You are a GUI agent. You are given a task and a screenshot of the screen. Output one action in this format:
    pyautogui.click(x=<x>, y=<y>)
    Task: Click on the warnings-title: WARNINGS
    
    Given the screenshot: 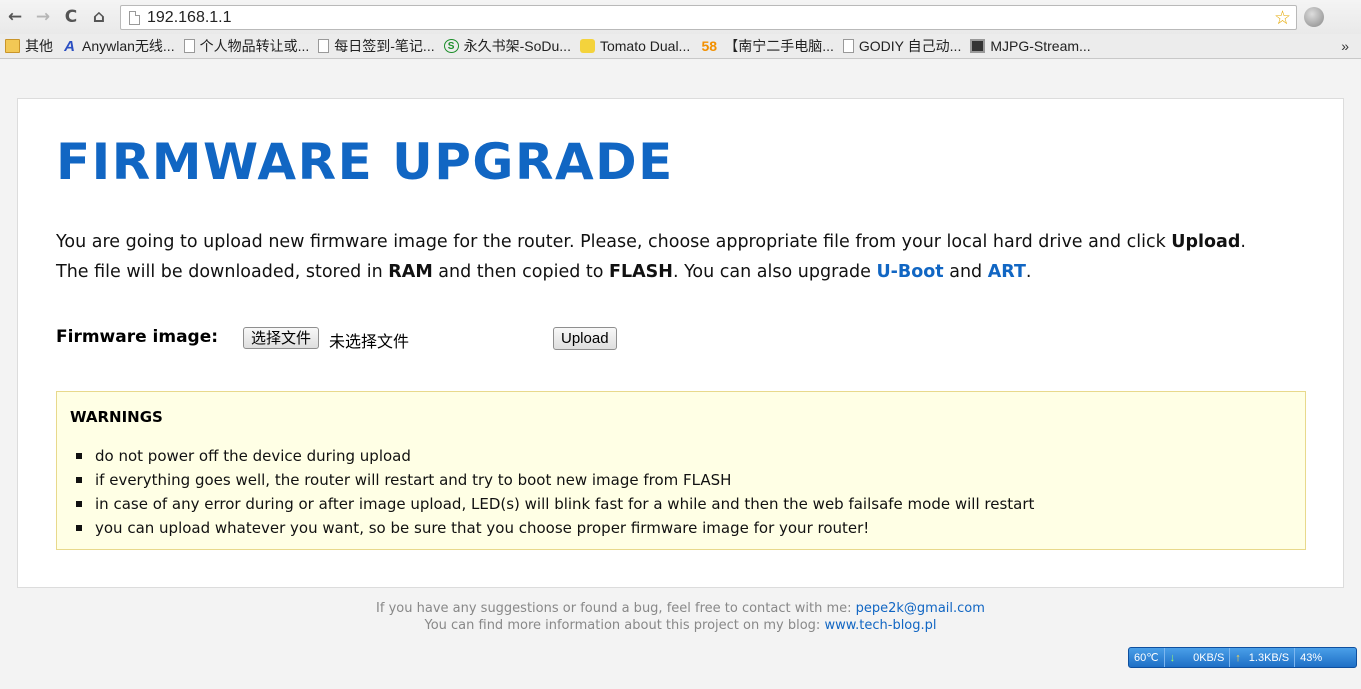 What is the action you would take?
    pyautogui.click(x=116, y=417)
    